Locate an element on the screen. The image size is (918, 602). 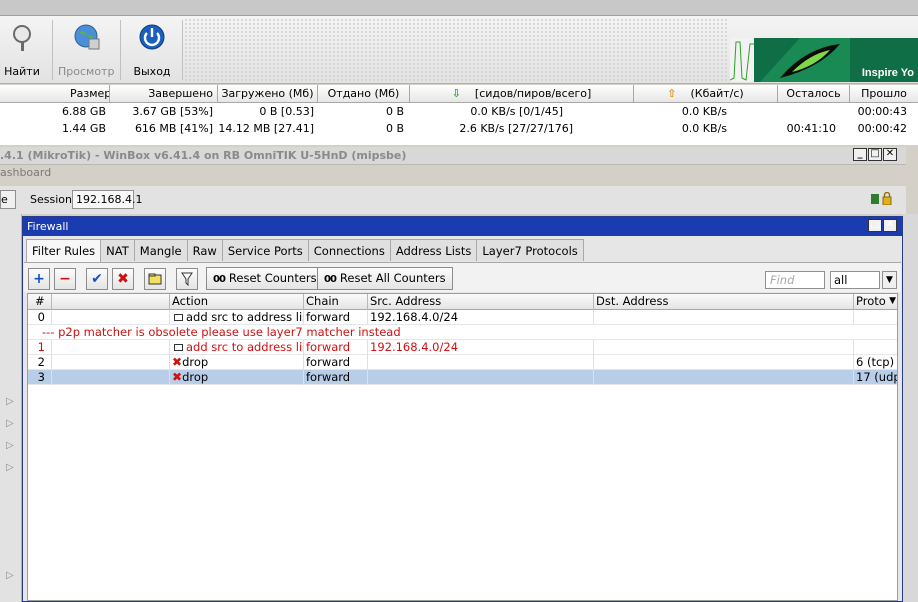
ad-banner: B Inspire Yo is located at coordinates (824, 60).